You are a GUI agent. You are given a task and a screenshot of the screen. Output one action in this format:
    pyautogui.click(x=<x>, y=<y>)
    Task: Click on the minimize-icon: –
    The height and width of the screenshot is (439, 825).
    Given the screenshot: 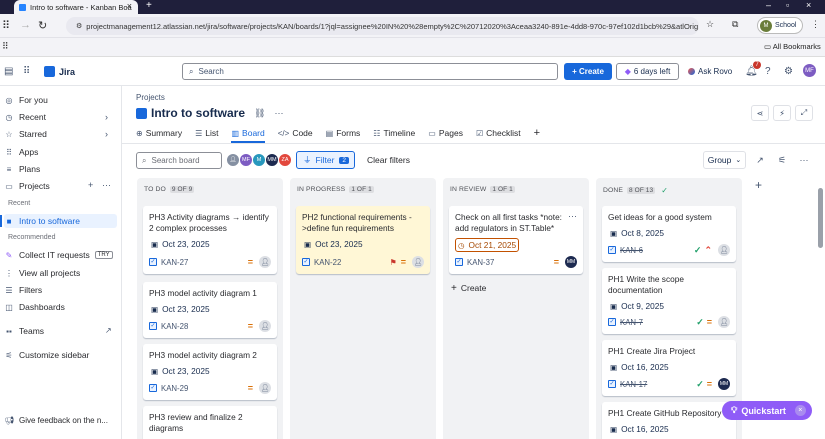 What is the action you would take?
    pyautogui.click(x=768, y=5)
    